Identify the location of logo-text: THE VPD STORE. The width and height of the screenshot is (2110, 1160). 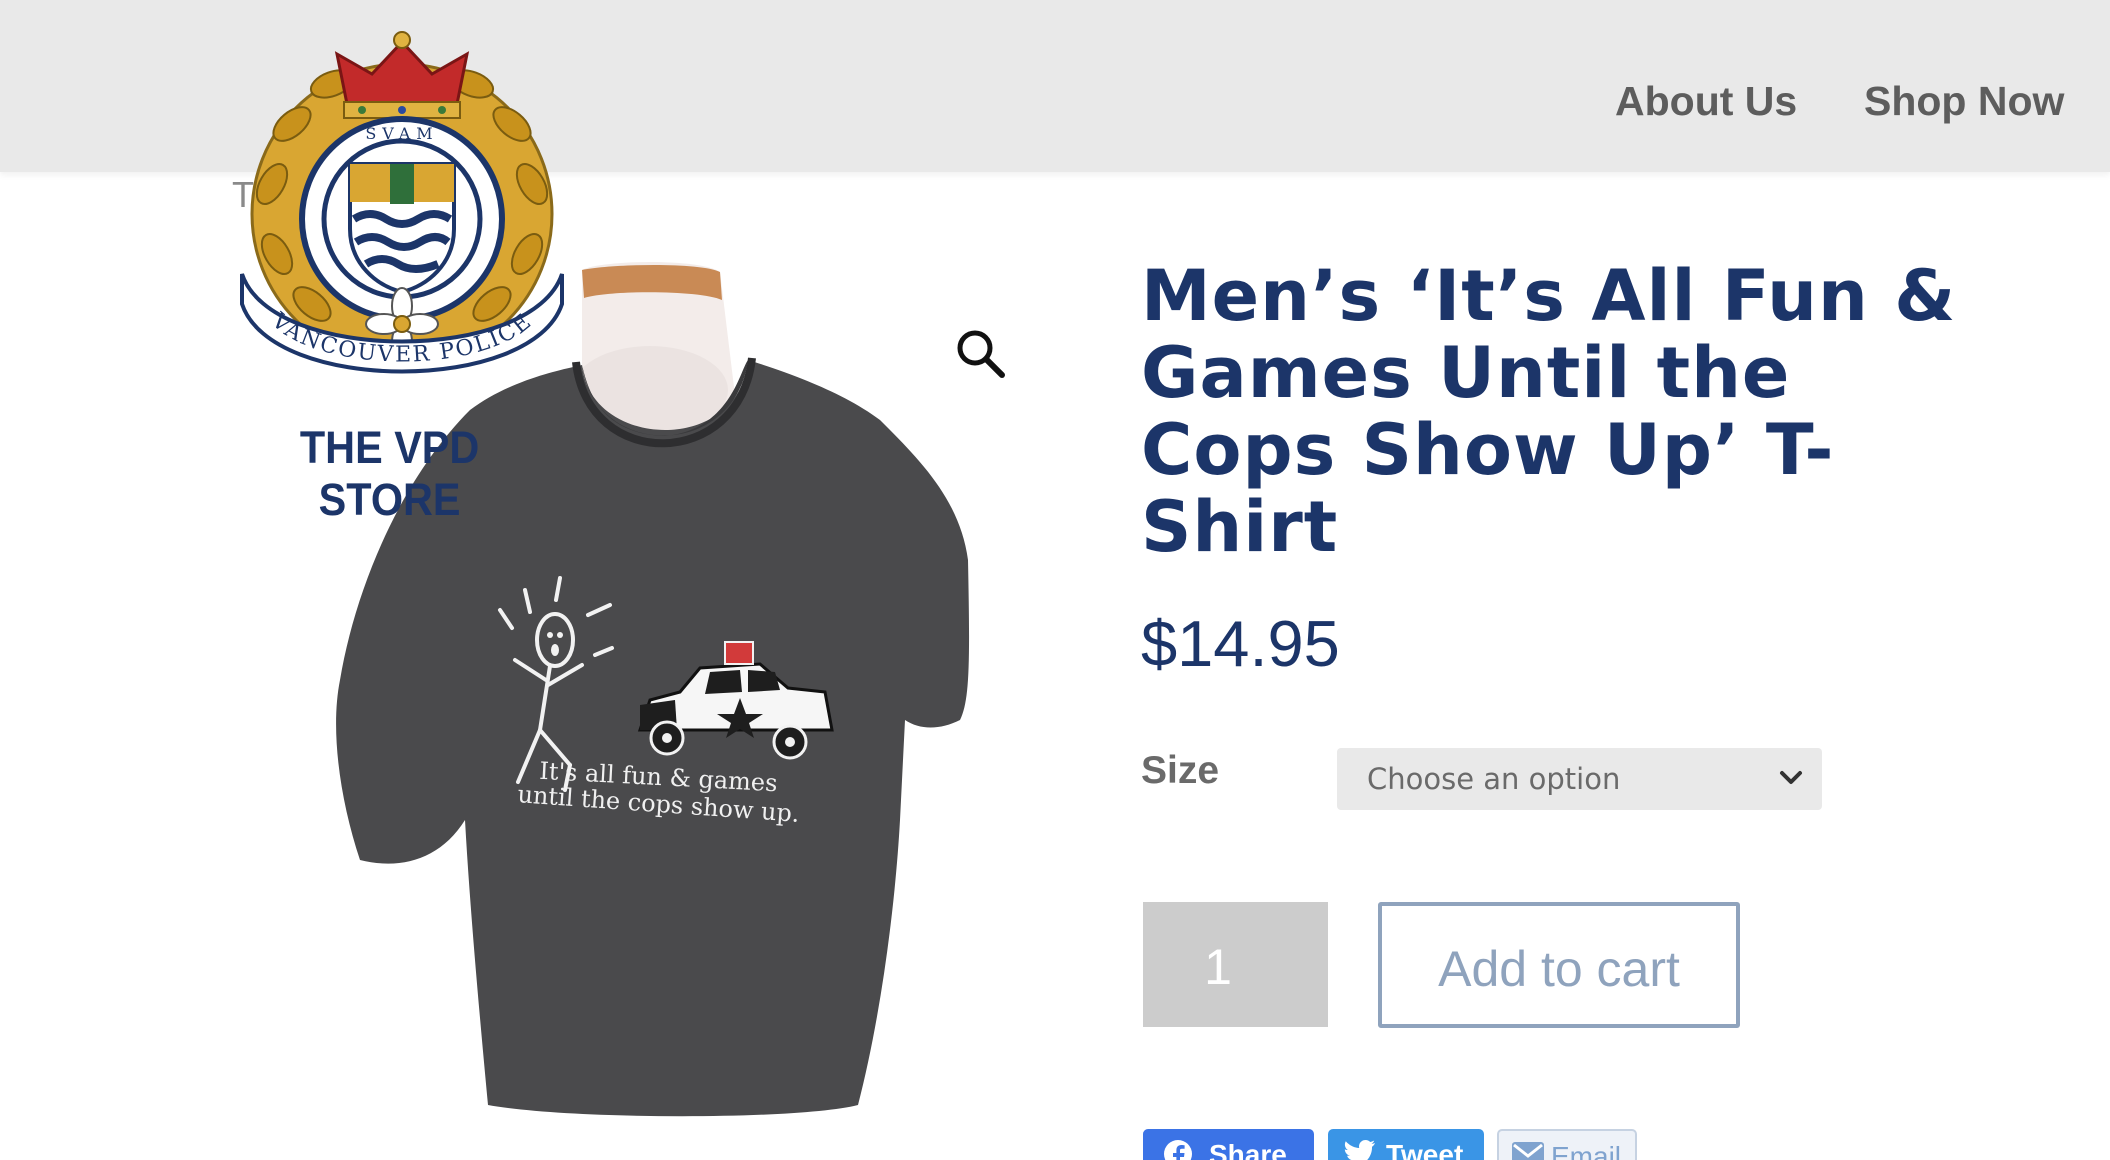
(389, 473).